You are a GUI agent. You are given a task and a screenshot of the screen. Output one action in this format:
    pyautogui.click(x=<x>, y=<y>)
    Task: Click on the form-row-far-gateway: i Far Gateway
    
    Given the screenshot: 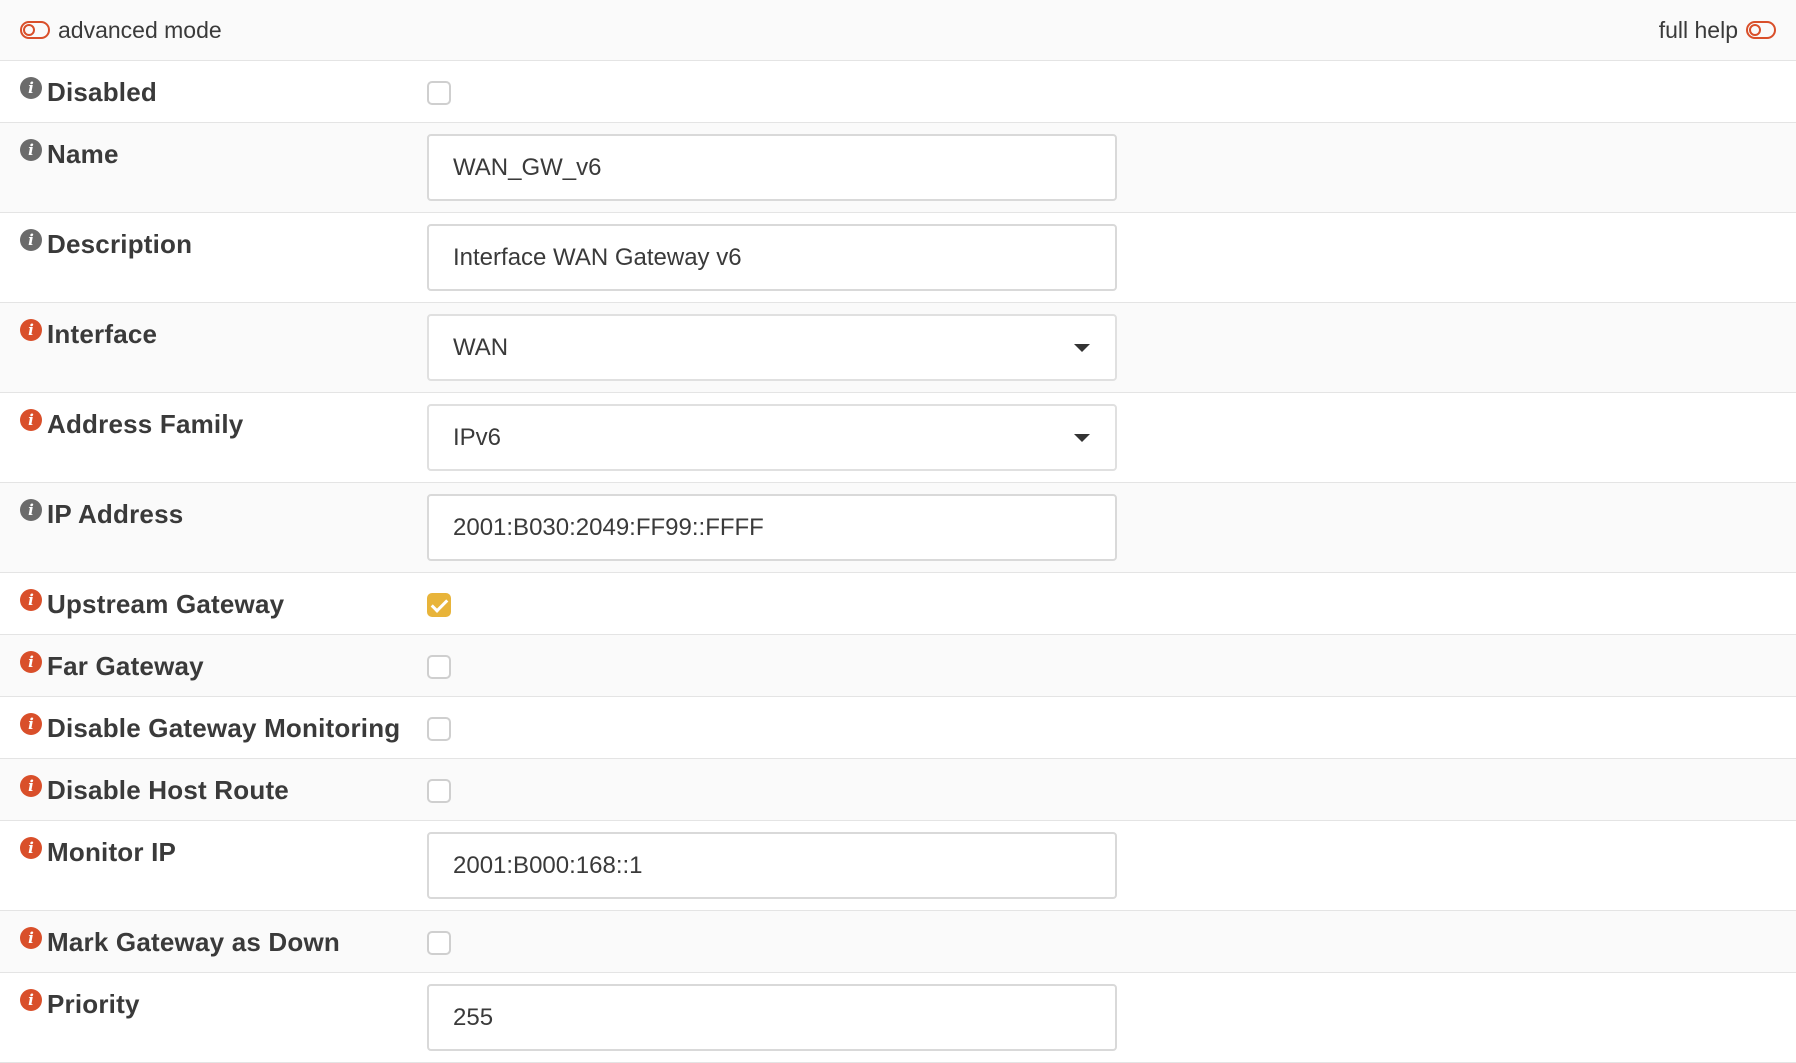 What is the action you would take?
    pyautogui.click(x=898, y=666)
    